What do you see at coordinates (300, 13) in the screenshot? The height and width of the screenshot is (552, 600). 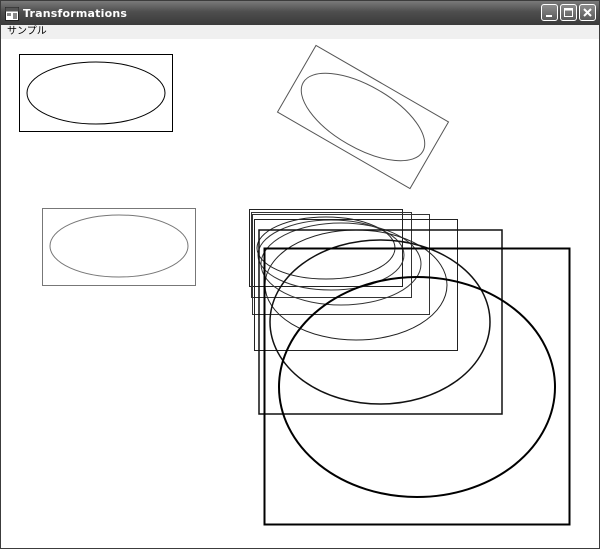 I see `title-bar: Transformations` at bounding box center [300, 13].